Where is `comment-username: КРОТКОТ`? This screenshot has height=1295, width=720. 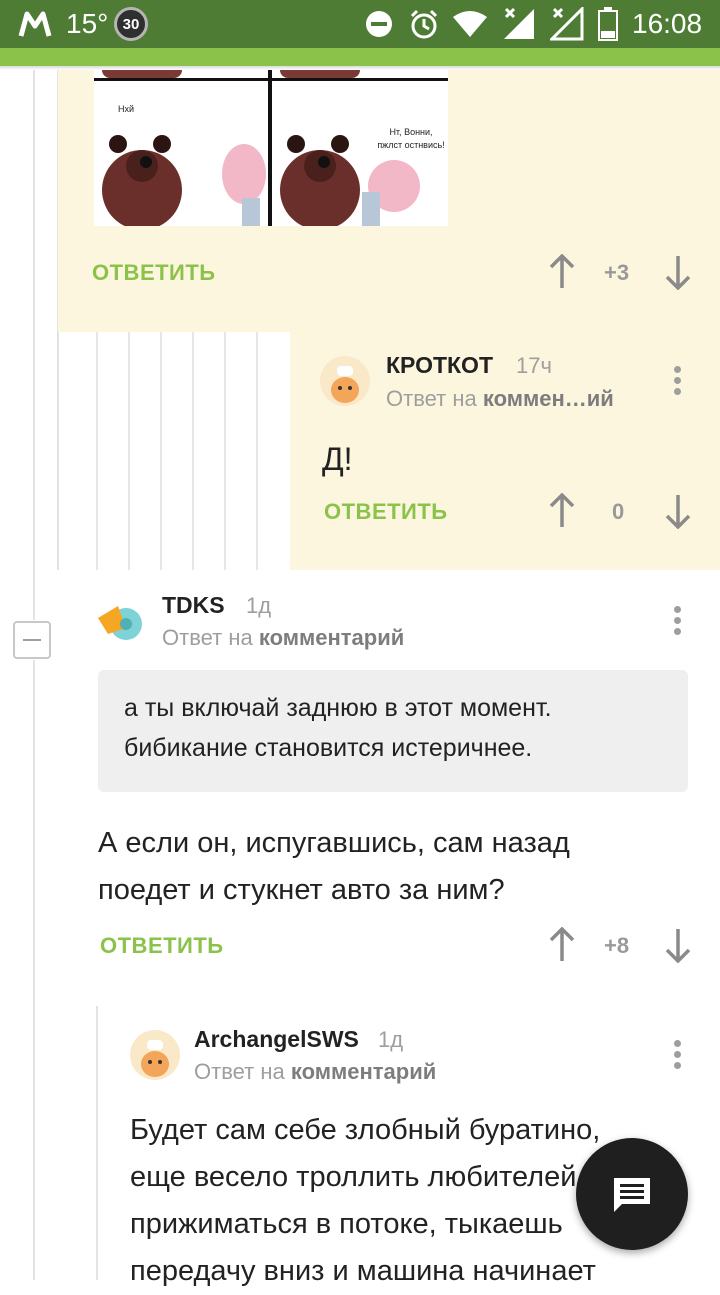 comment-username: КРОТКОТ is located at coordinates (439, 365).